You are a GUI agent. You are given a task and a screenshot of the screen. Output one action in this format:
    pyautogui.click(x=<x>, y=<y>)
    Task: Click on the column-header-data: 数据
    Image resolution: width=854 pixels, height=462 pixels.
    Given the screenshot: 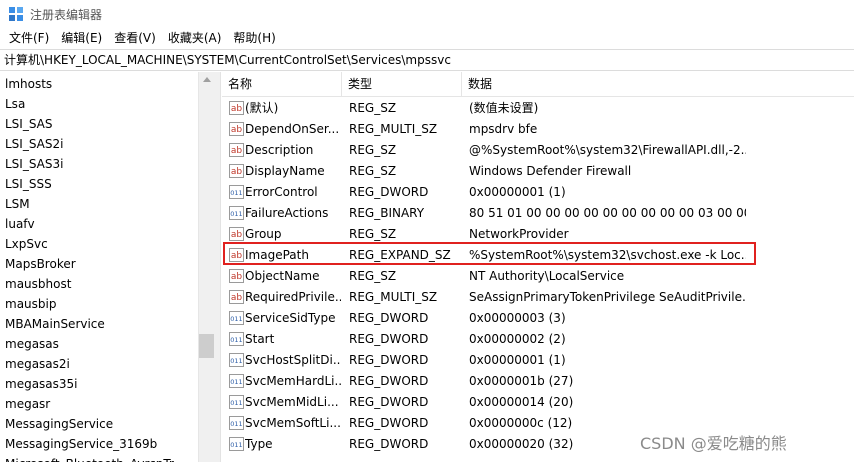 What is the action you would take?
    pyautogui.click(x=658, y=84)
    